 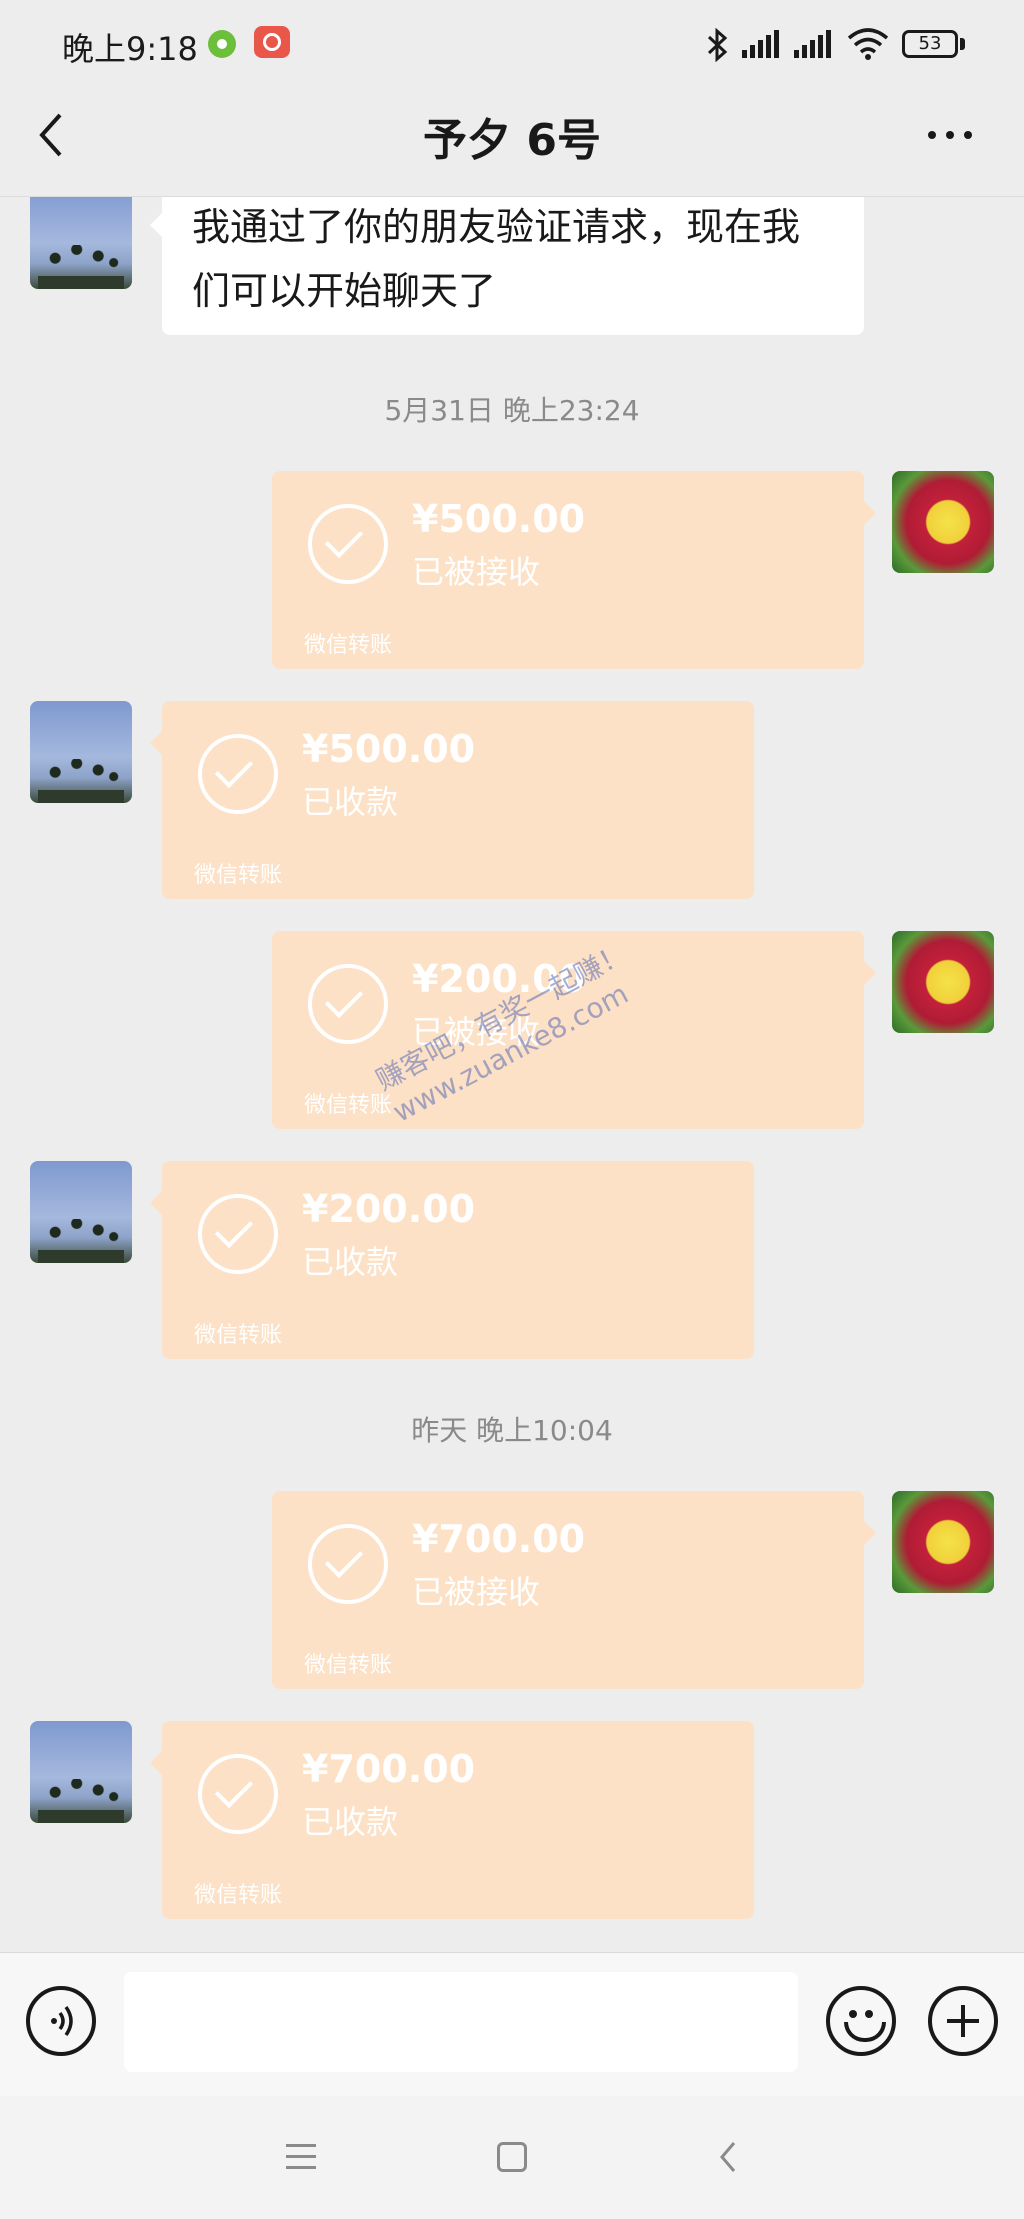 I want to click on timestamp: 5月31日 晚上23:24, so click(x=512, y=410).